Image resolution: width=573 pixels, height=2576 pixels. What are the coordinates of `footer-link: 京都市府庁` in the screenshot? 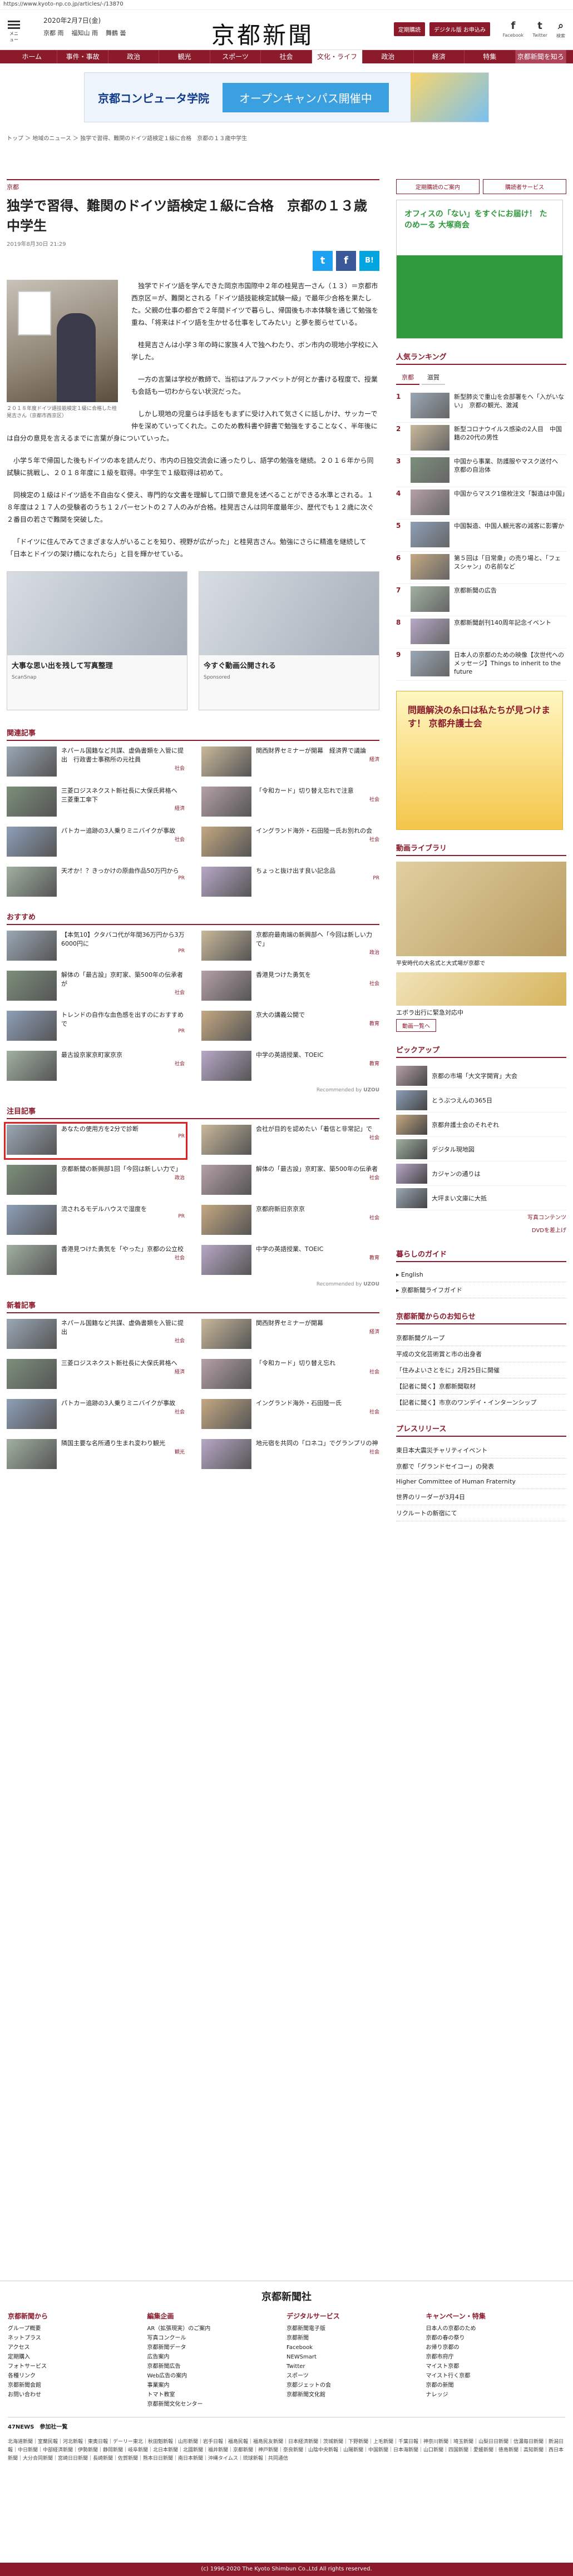 It's located at (496, 2357).